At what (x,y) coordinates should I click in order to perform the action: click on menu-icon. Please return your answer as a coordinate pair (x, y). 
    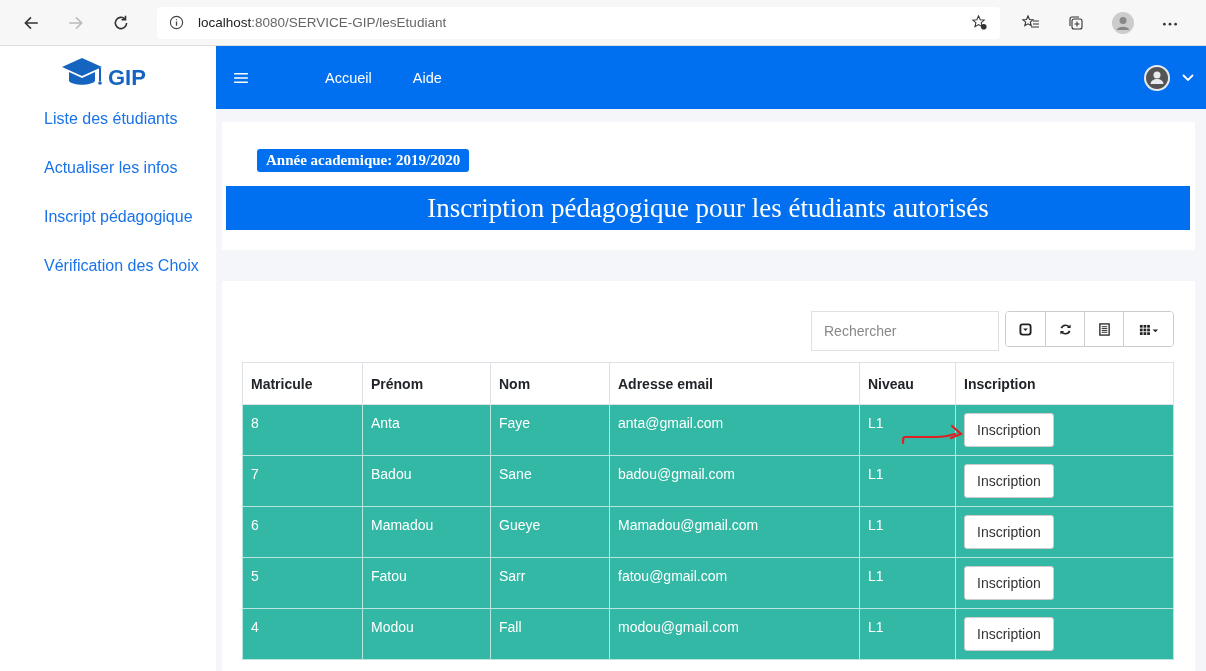
    Looking at the image, I should click on (241, 77).